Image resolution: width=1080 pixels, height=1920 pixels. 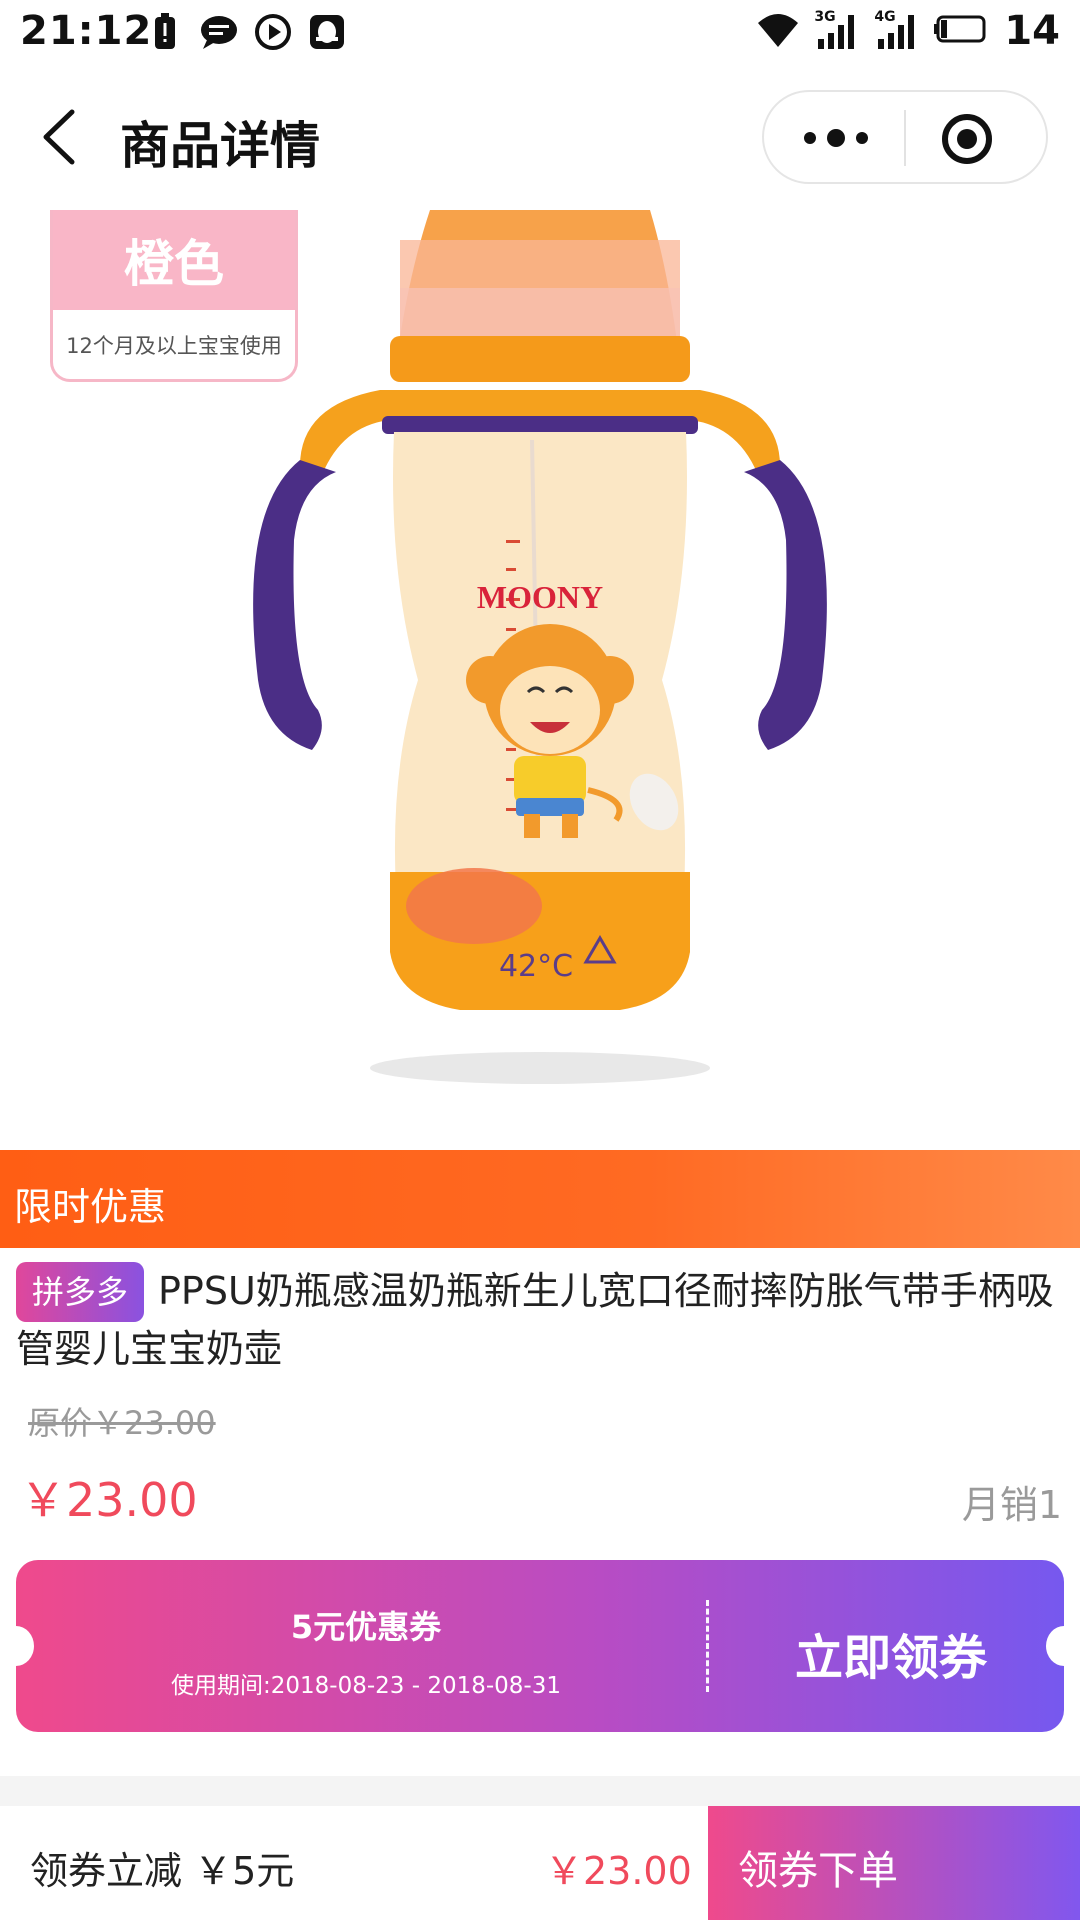 What do you see at coordinates (540, 1199) in the screenshot?
I see `flash-sale-banner: 限时优惠` at bounding box center [540, 1199].